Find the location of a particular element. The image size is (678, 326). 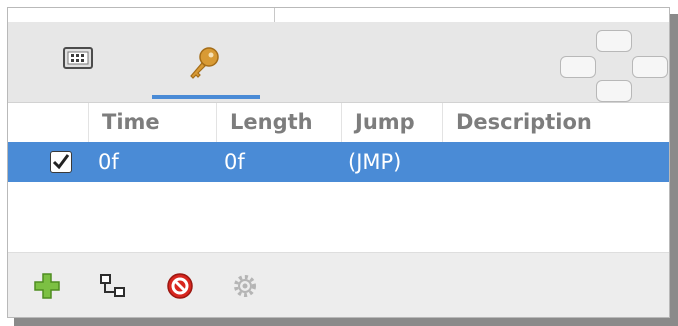

column-header-length: Length is located at coordinates (278, 122).